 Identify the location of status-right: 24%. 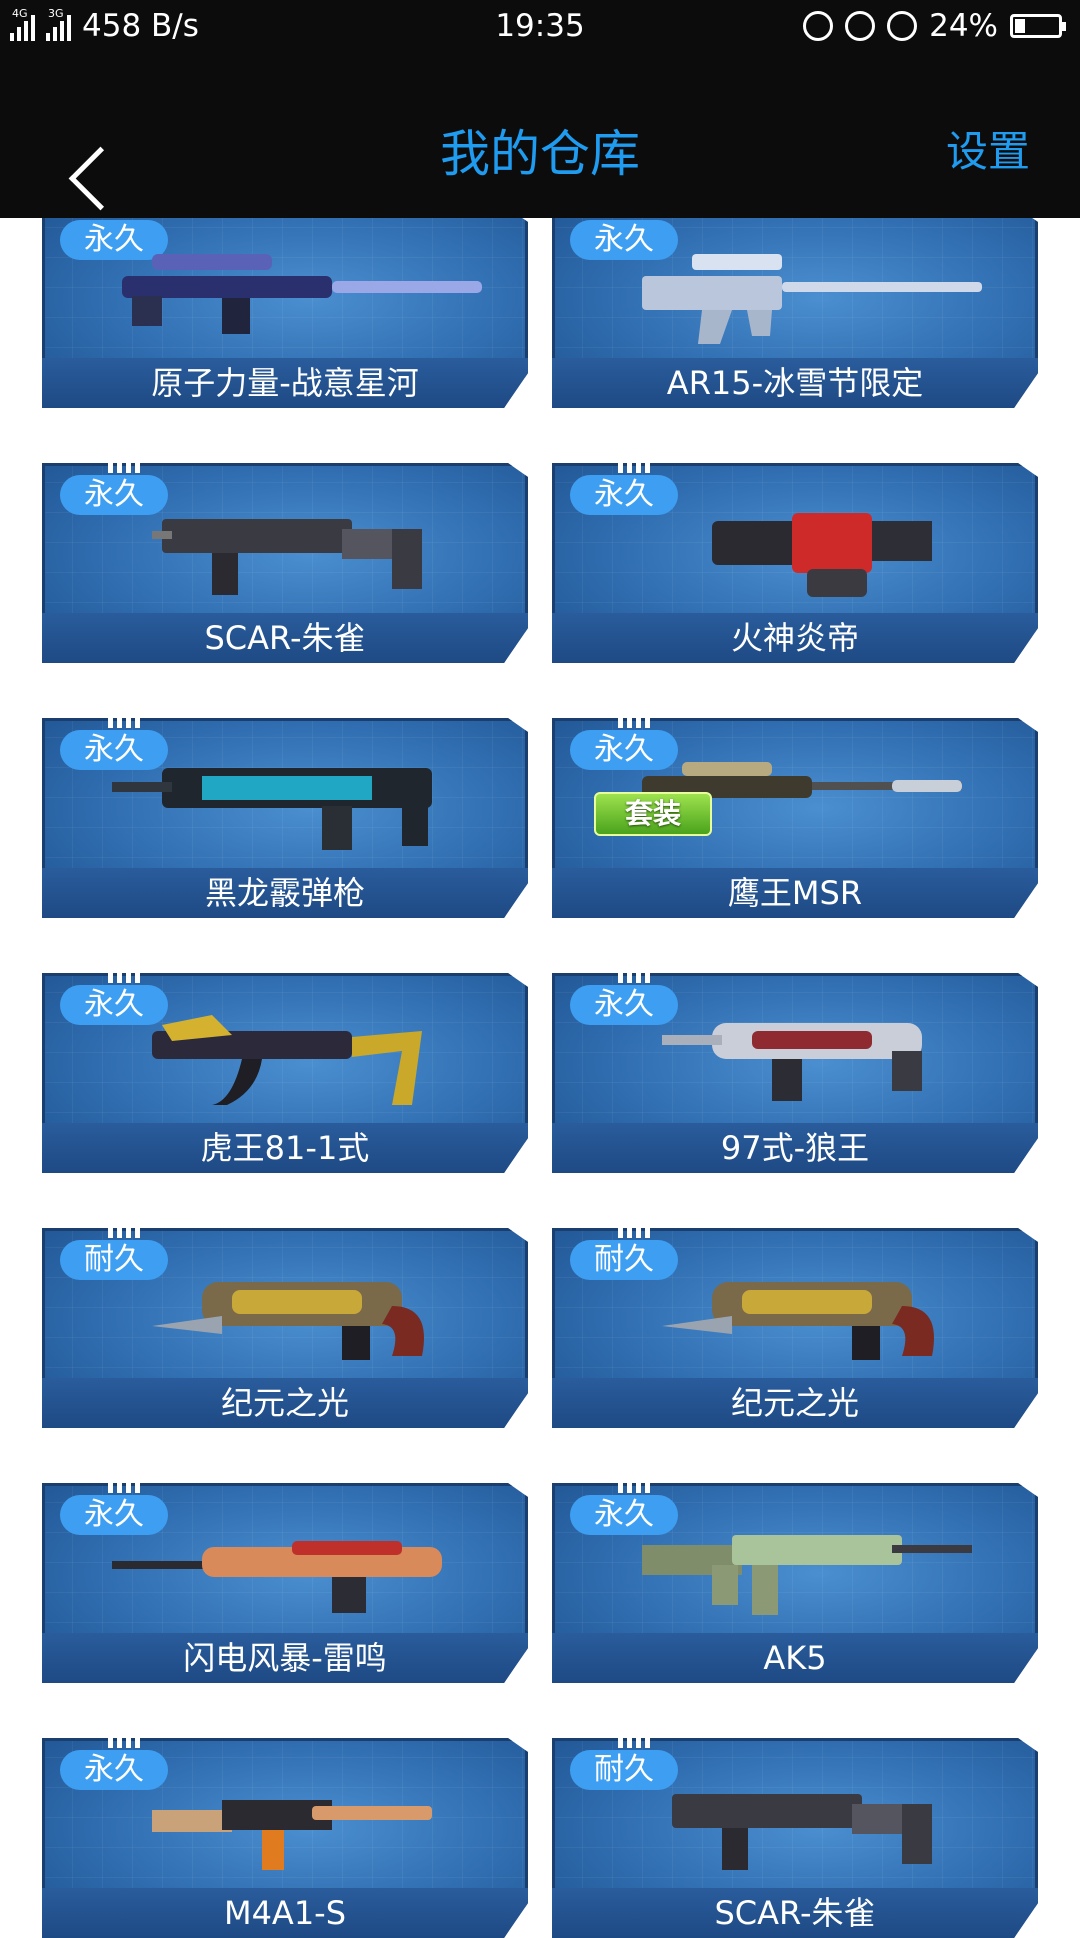
(934, 26).